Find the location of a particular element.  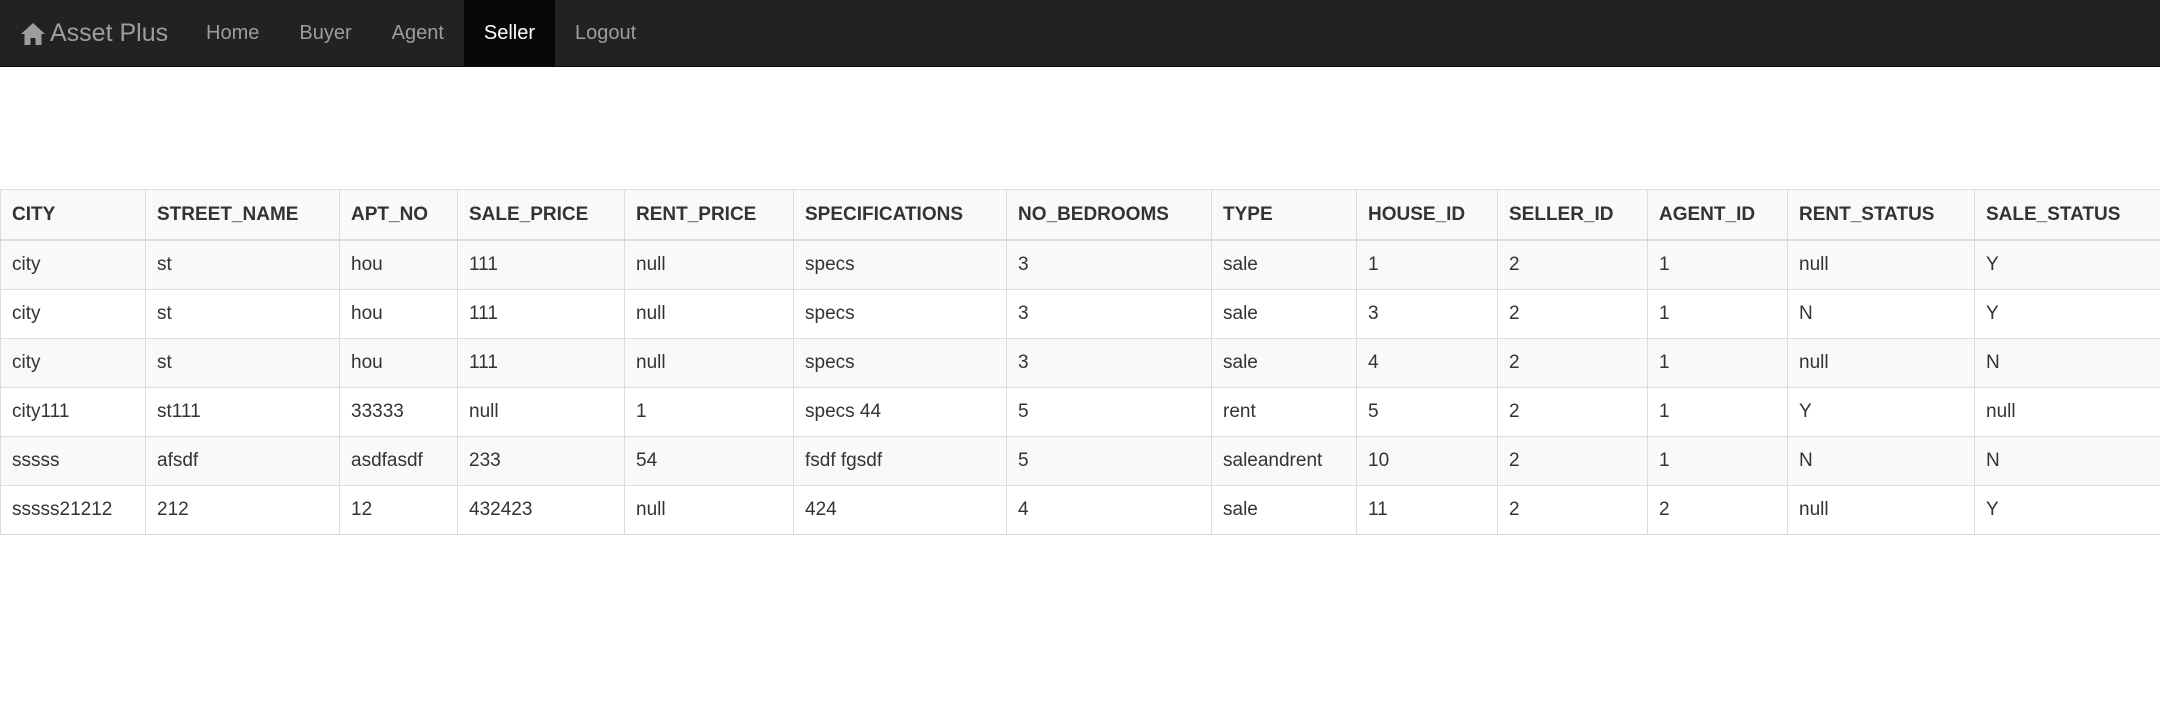

table-row: city st hou 111 null specs 3 sale 3 2 1 N Y is located at coordinates (1080, 314).